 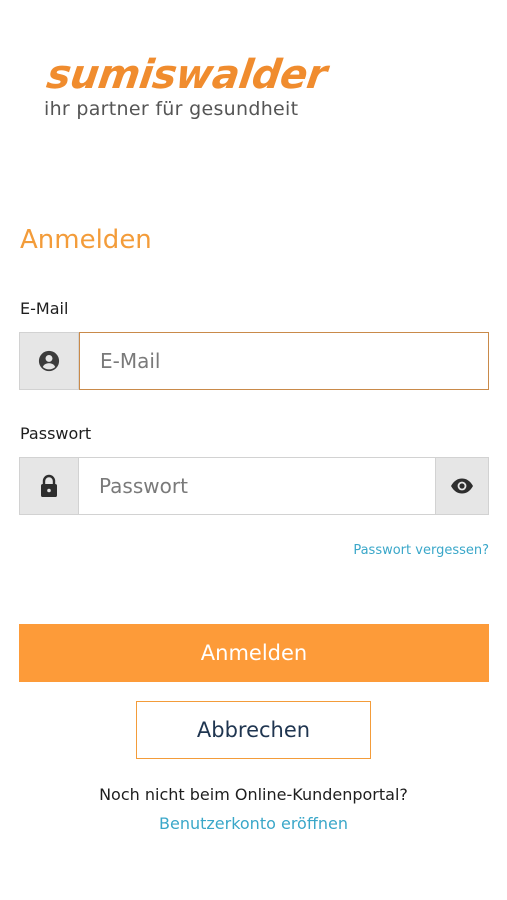 What do you see at coordinates (284, 361) in the screenshot?
I see `email-input` at bounding box center [284, 361].